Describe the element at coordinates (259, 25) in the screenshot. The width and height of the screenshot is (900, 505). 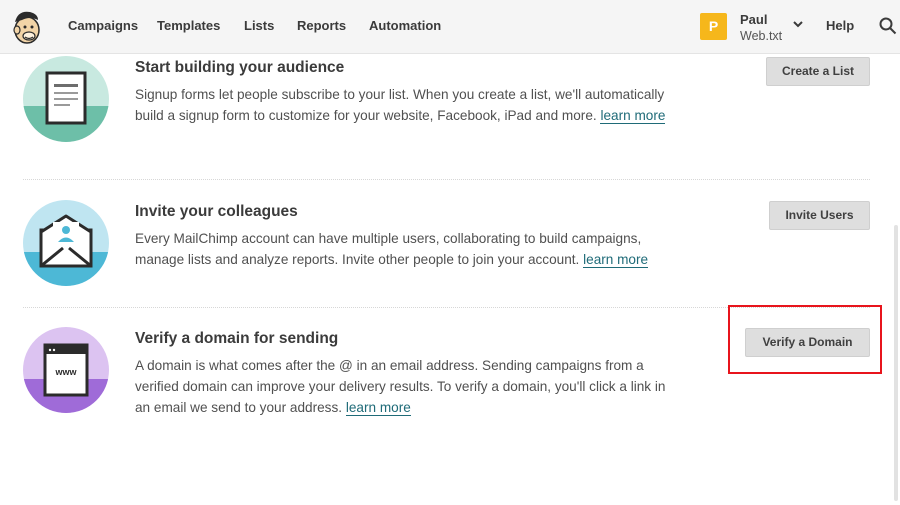
I see `nav-lists: Lists` at that location.